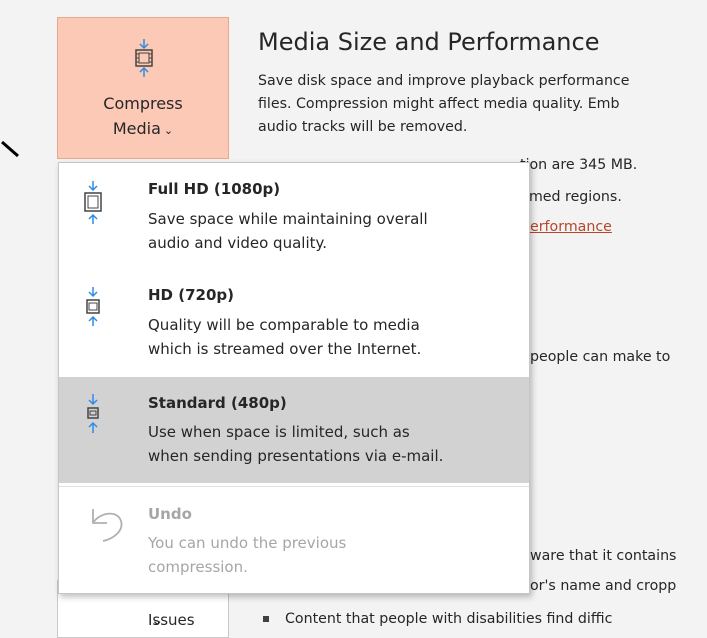 This screenshot has height=638, width=707. Describe the element at coordinates (600, 357) in the screenshot. I see `permissions-text: people can make to` at that location.